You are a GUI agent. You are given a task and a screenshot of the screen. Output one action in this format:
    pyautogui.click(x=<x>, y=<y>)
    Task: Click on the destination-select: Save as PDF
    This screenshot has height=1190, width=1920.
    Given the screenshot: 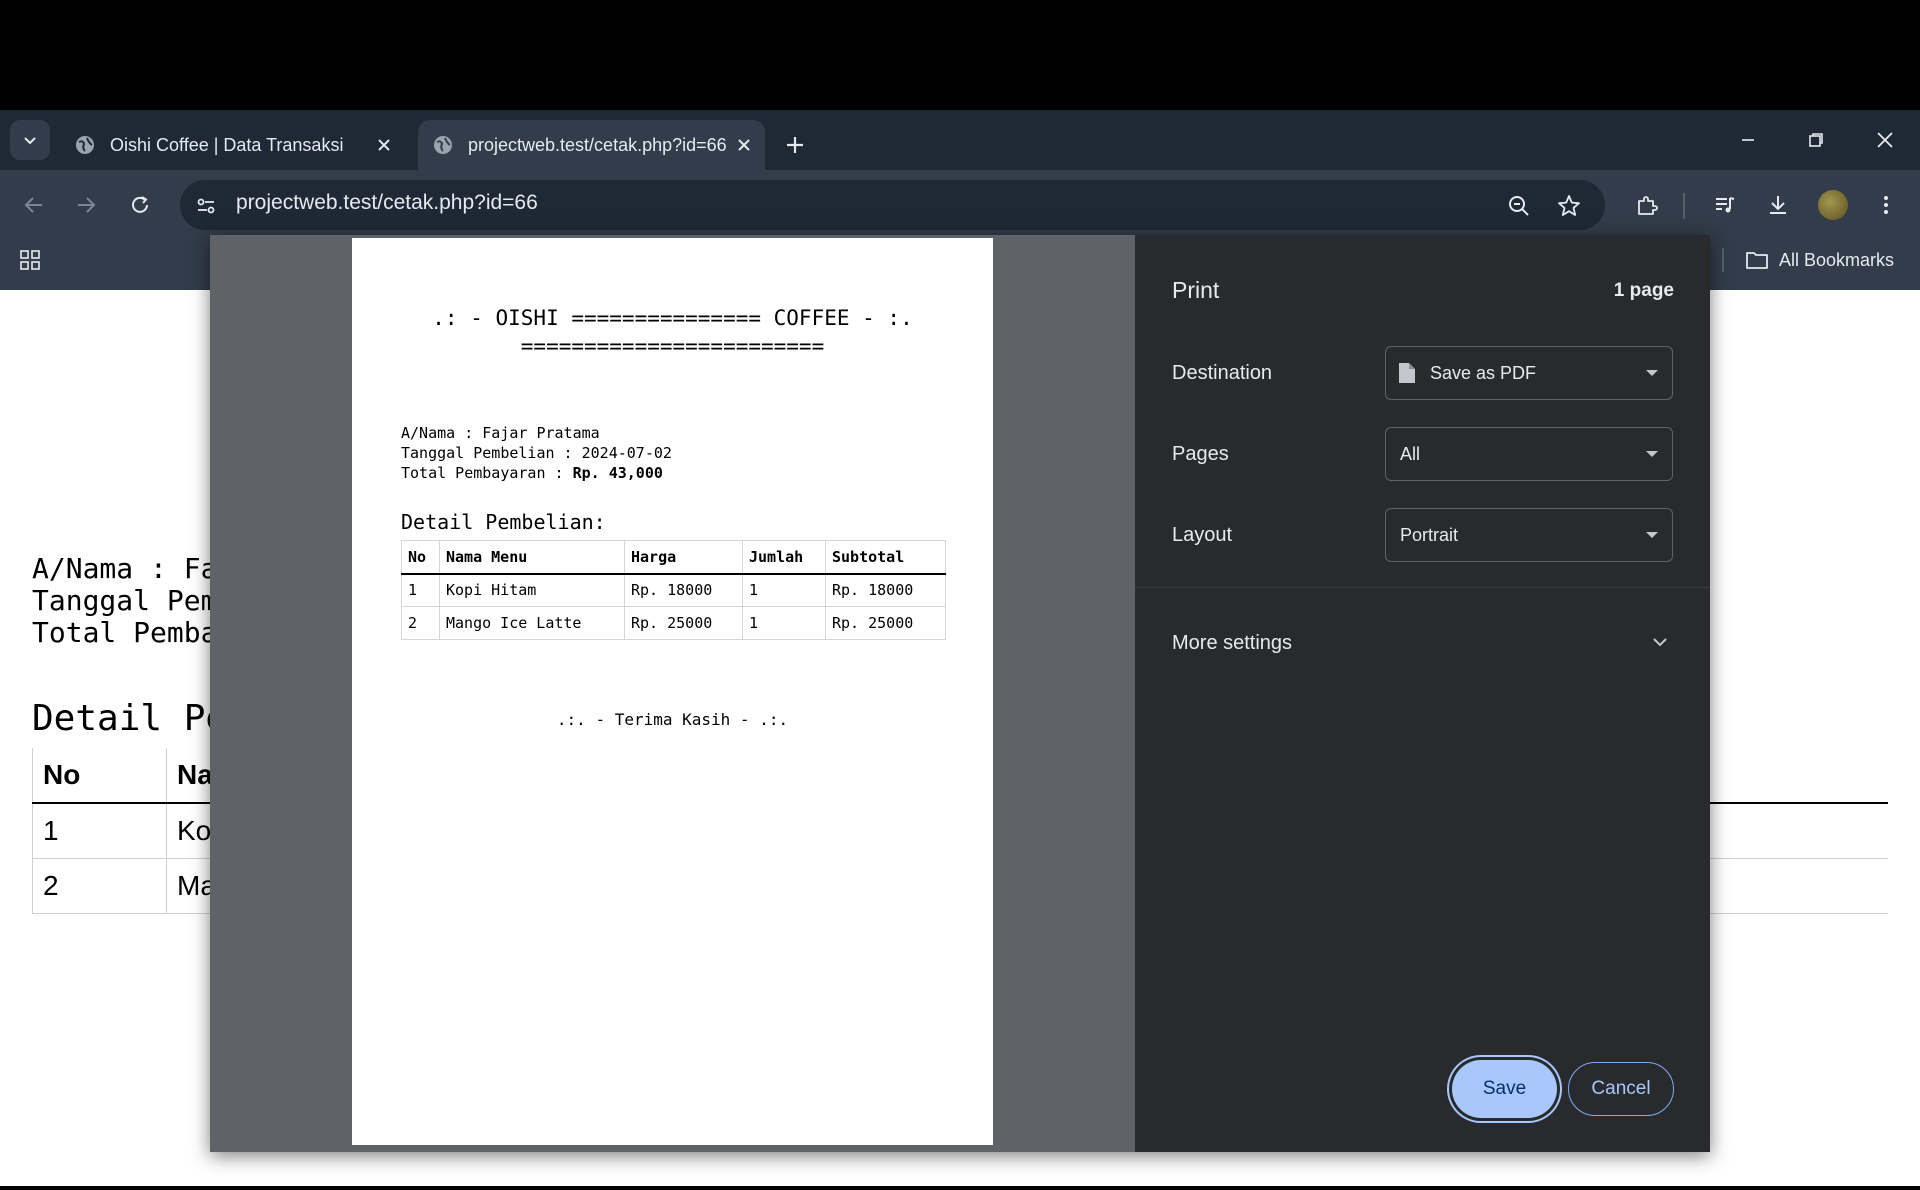 What is the action you would take?
    pyautogui.click(x=1529, y=373)
    